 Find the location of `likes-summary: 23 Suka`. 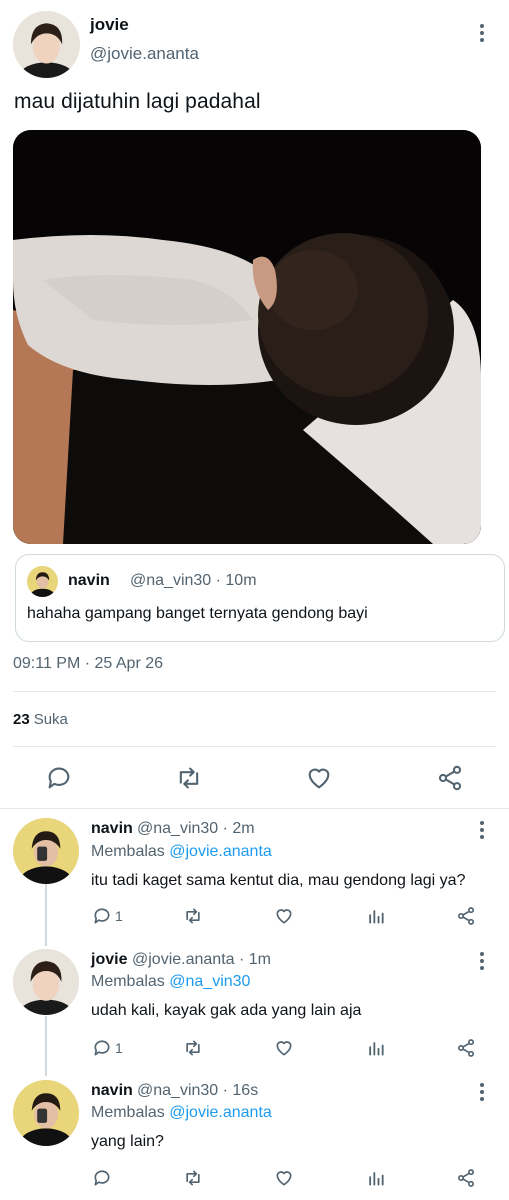

likes-summary: 23 Suka is located at coordinates (40, 719).